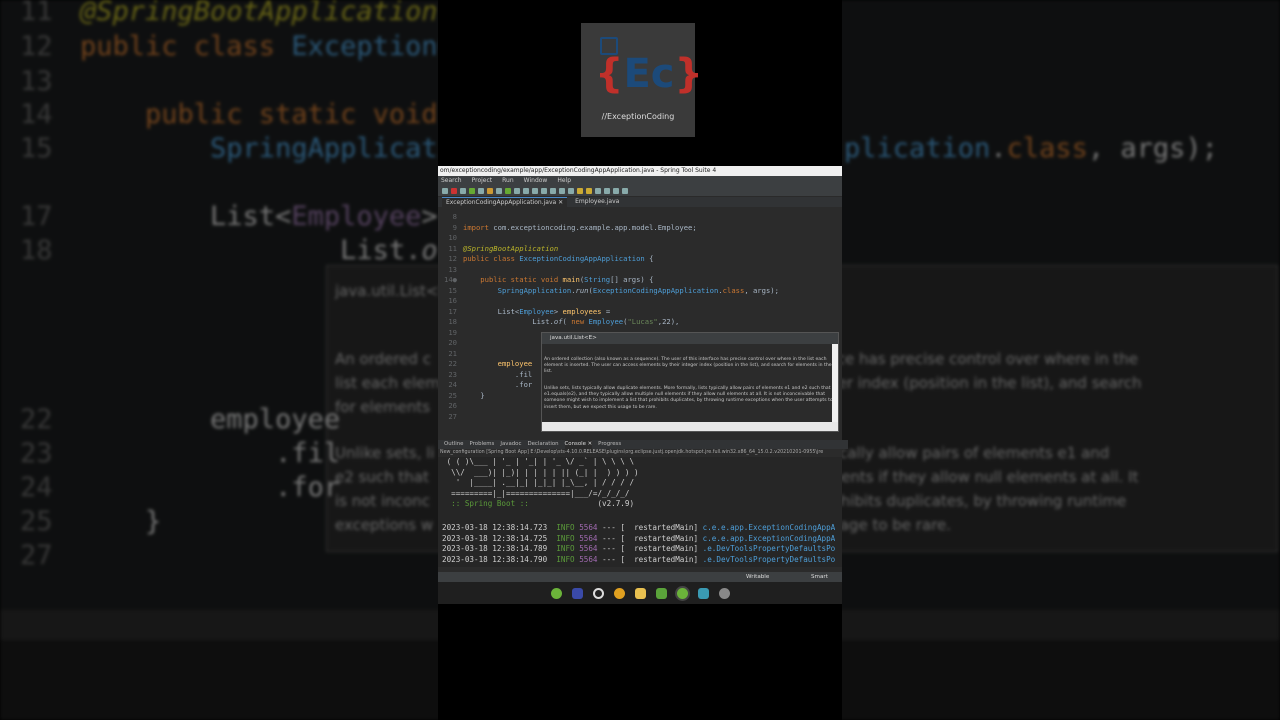 Image resolution: width=1280 pixels, height=720 pixels. What do you see at coordinates (505, 202) in the screenshot?
I see `tab-exceptioncodingappapplication: ExceptionCodingAppApplication.java ✕` at bounding box center [505, 202].